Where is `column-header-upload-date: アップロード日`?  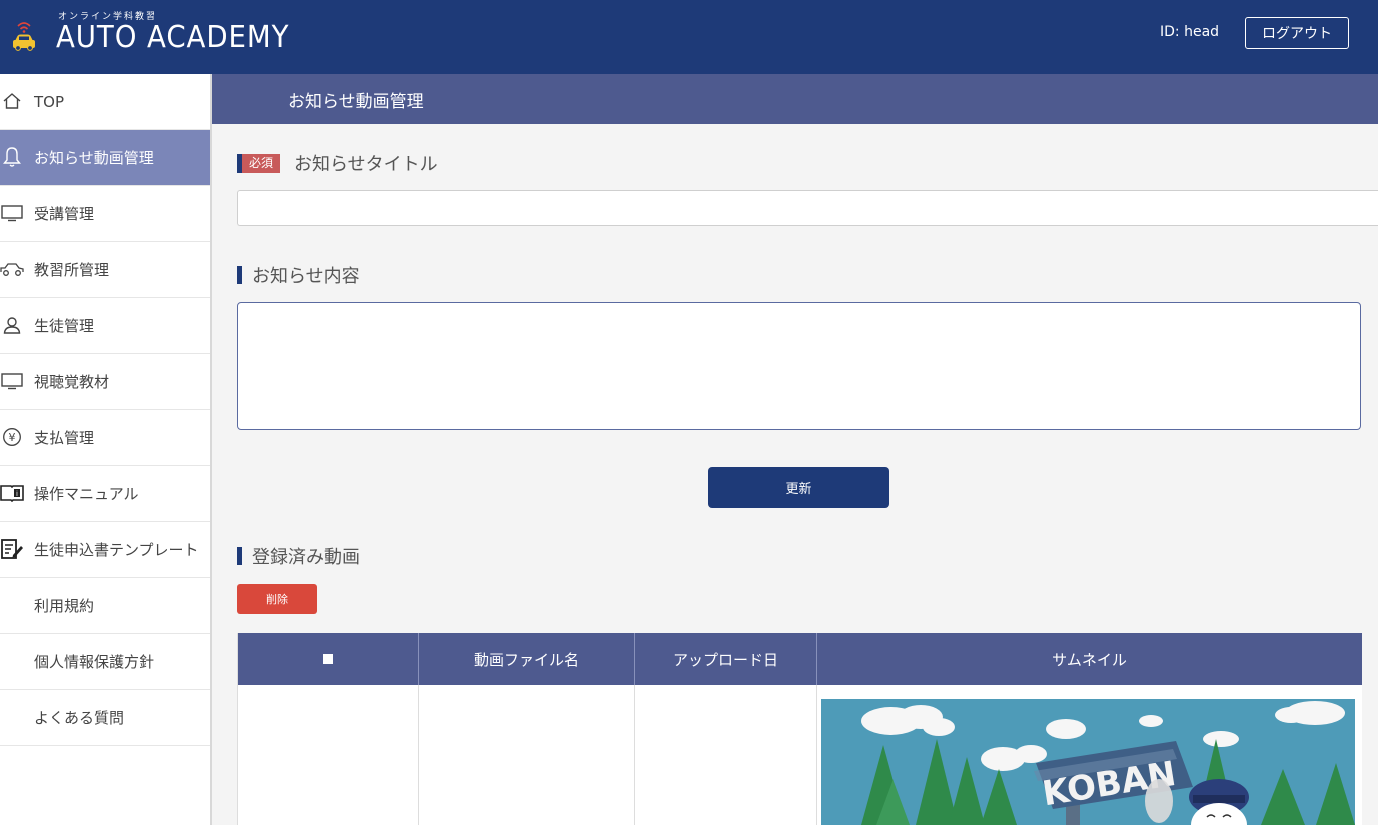
column-header-upload-date: アップロード日 is located at coordinates (726, 659).